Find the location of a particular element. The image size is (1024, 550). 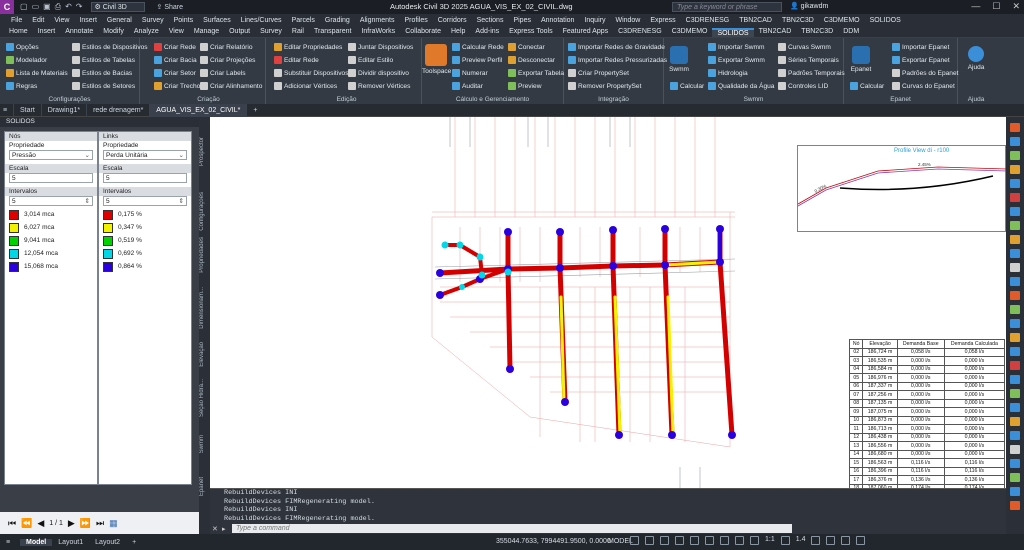

criar-bacia-button: Criar Bacia is located at coordinates (175, 60).